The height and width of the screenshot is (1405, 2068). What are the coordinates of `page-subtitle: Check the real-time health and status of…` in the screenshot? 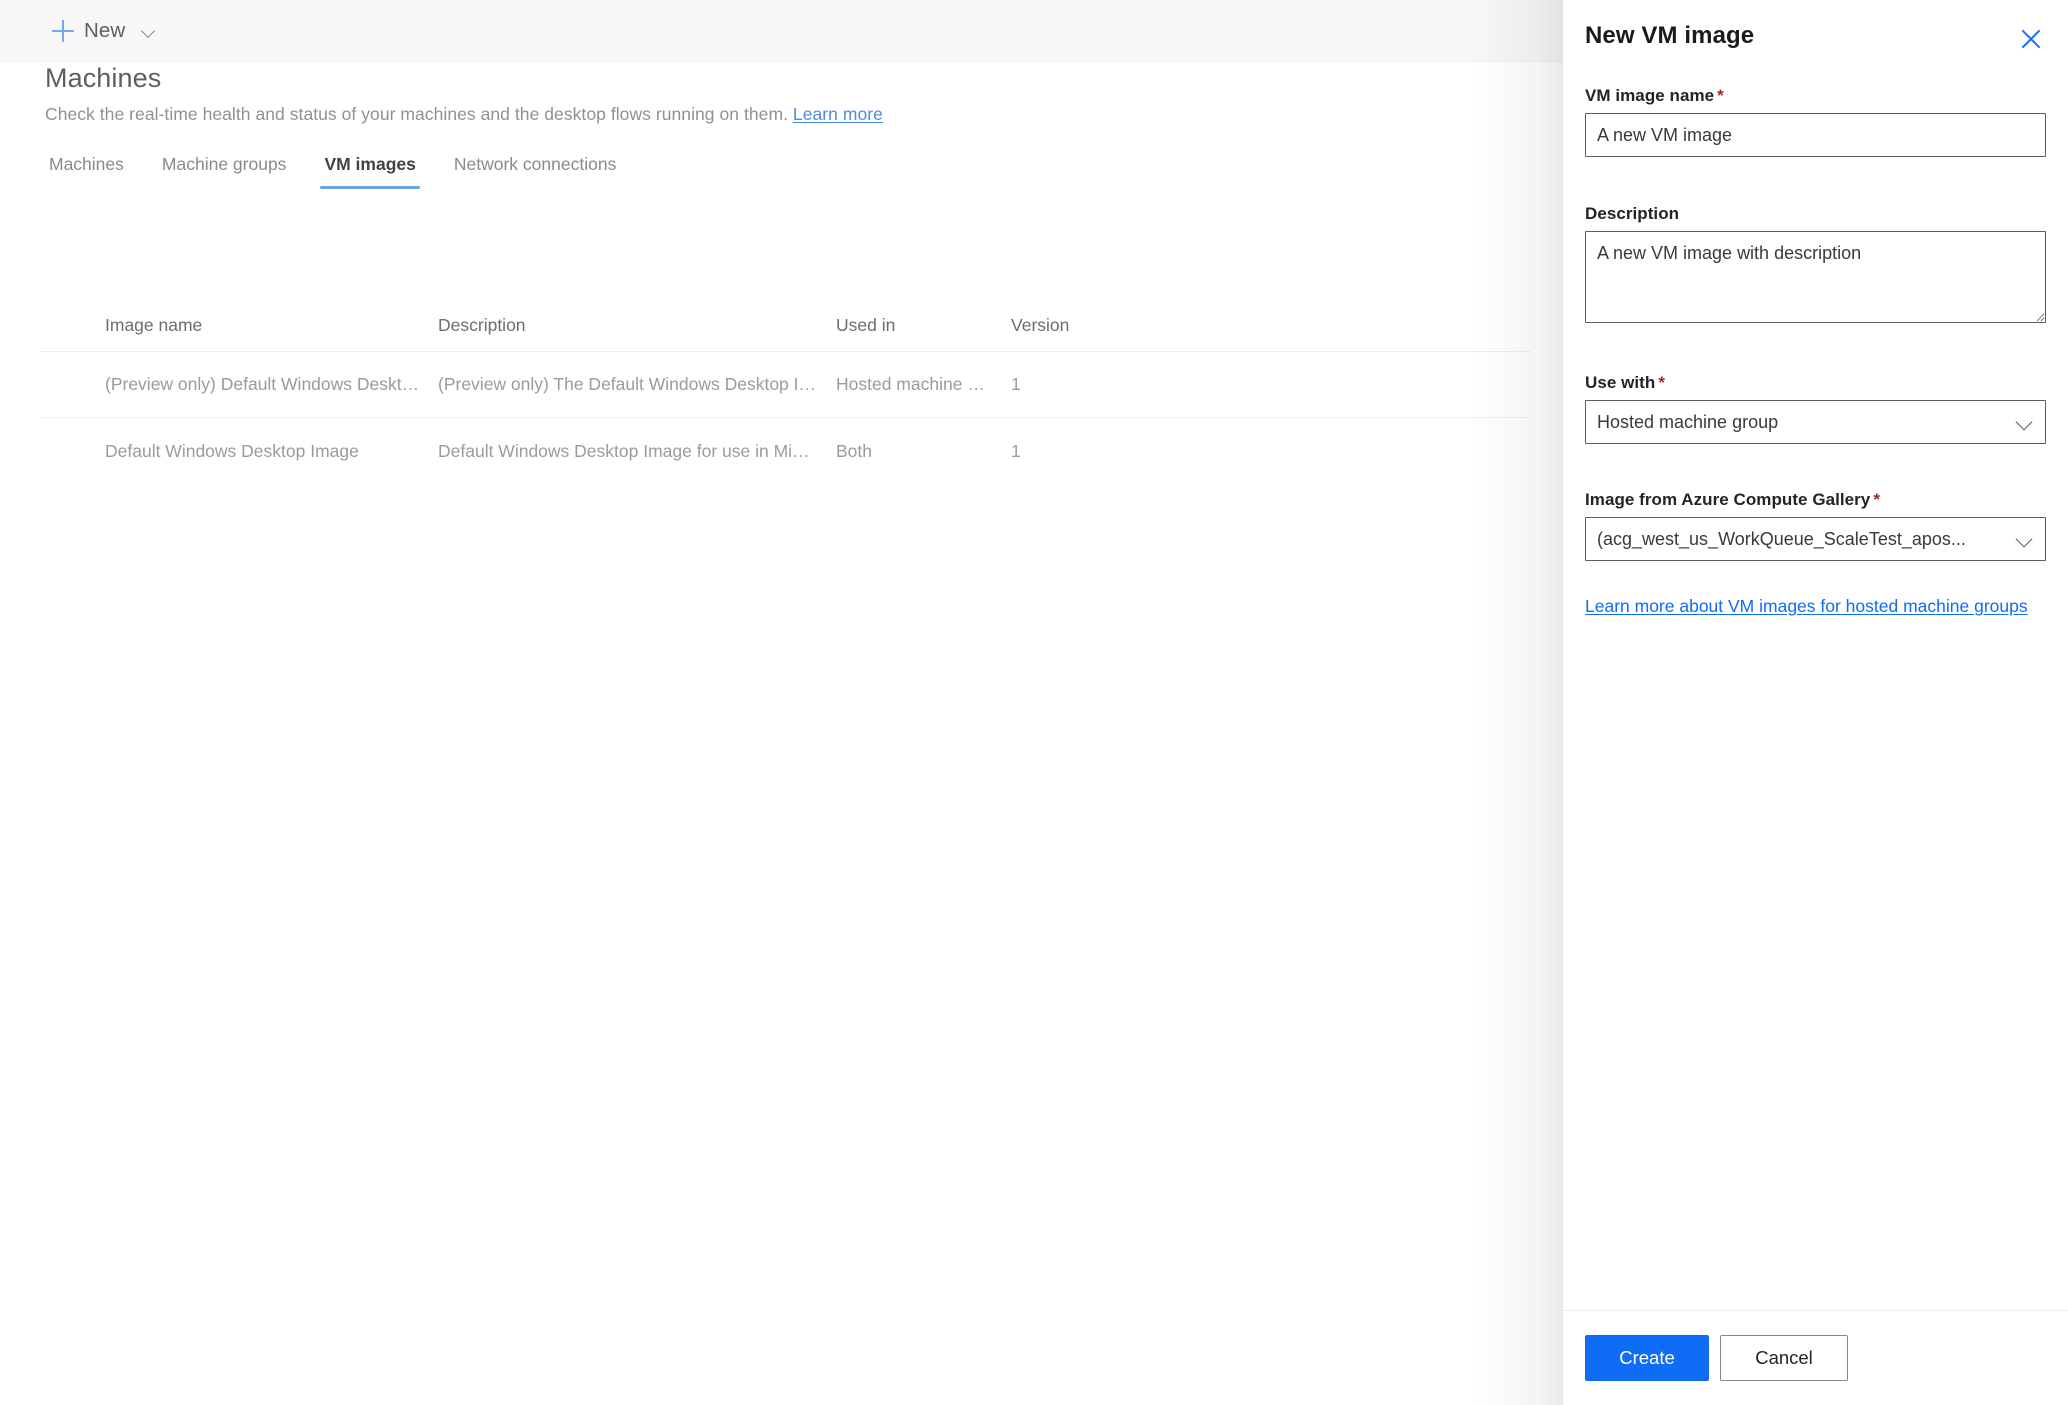 It's located at (464, 114).